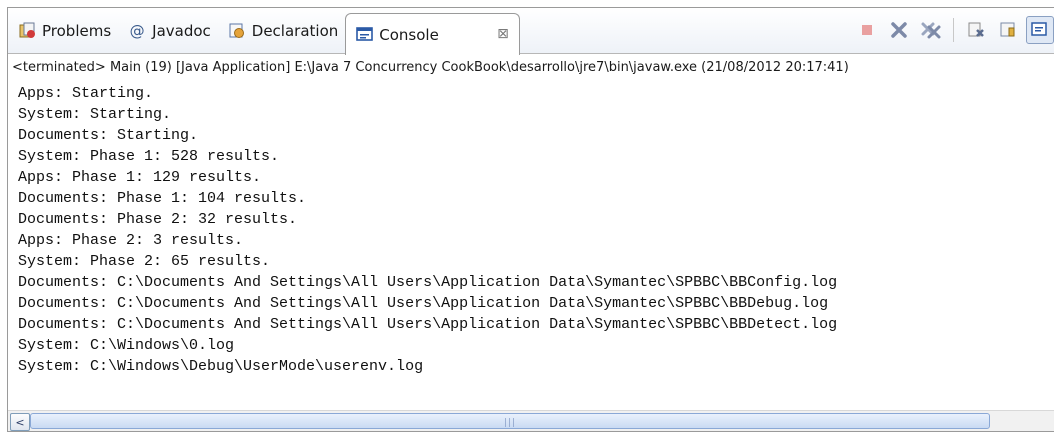 The height and width of the screenshot is (438, 1054). I want to click on console-line: System: Phase 1: 528 results., so click(149, 156).